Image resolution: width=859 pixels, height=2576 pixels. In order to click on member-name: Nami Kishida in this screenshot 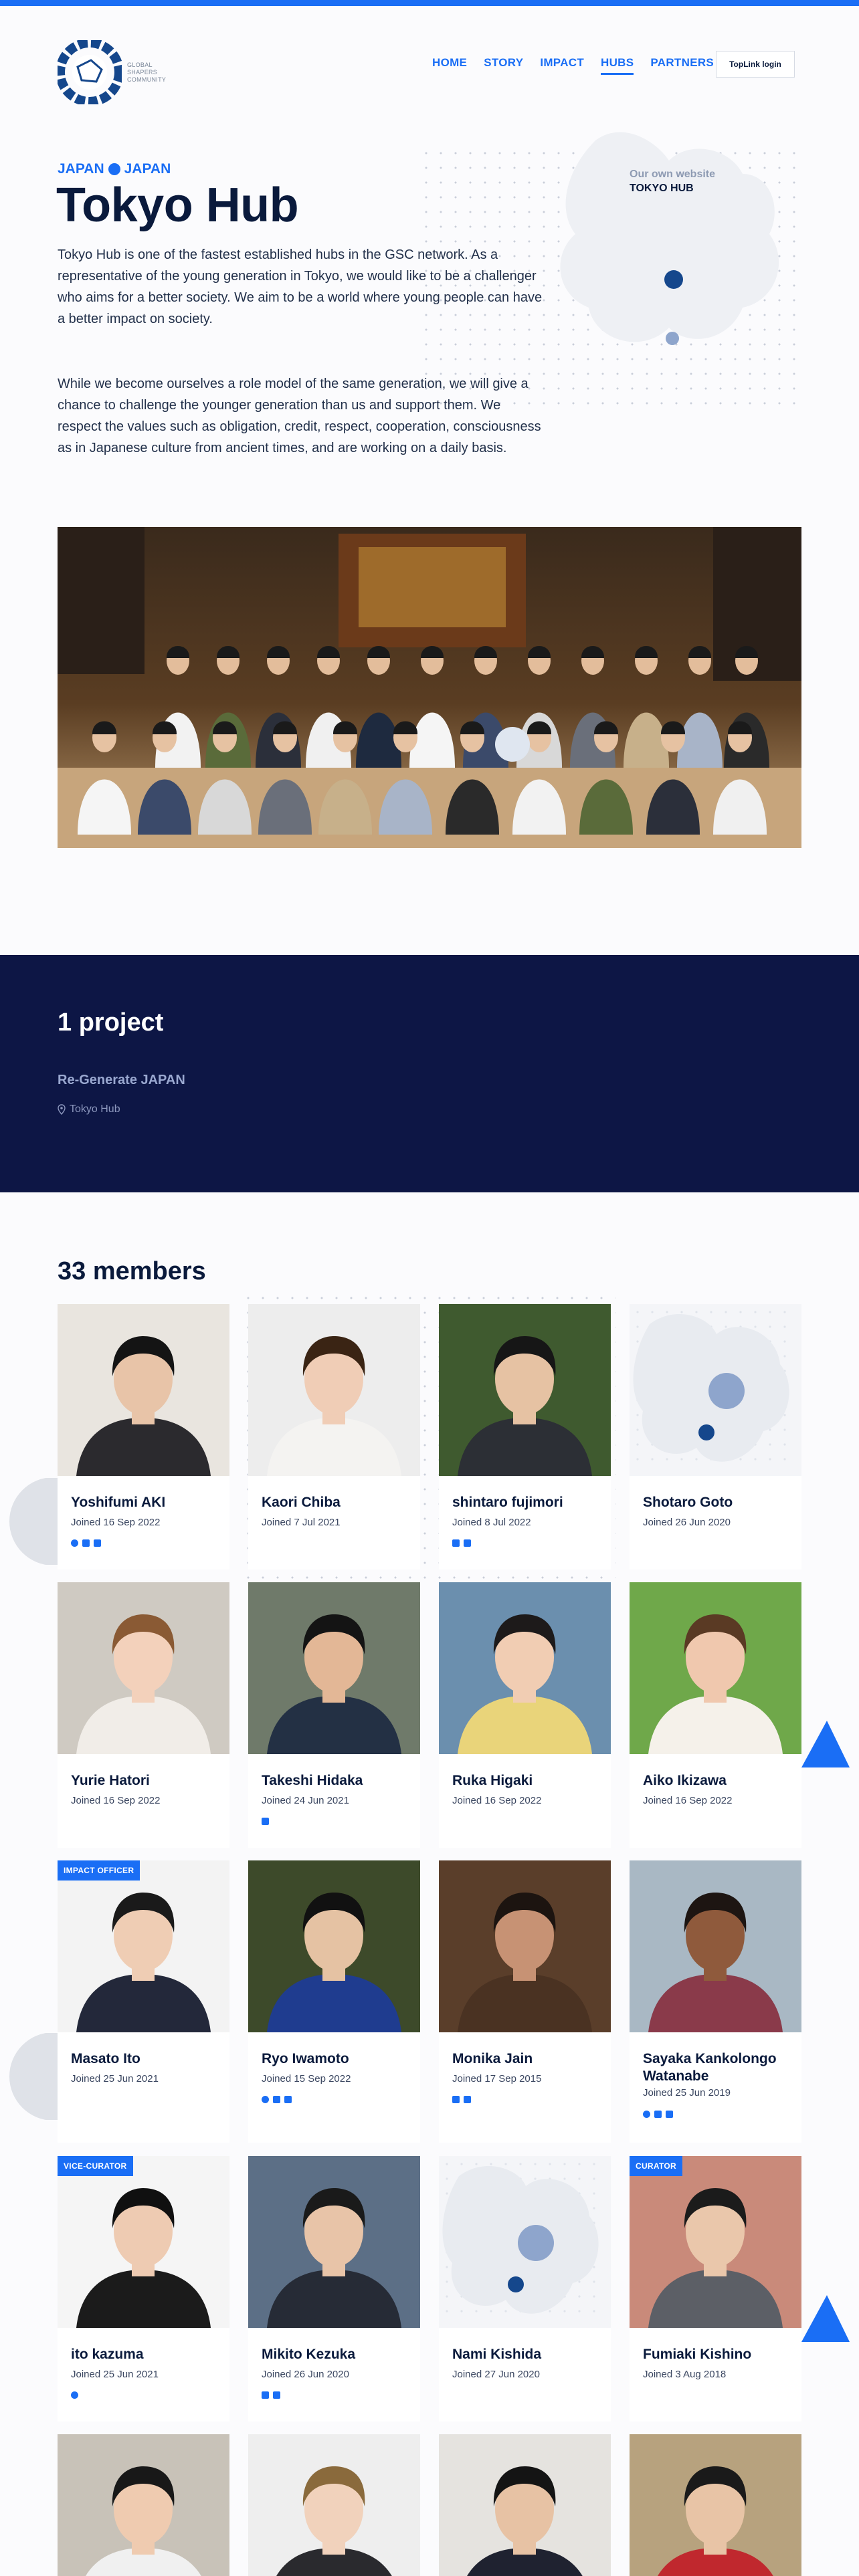, I will do `click(497, 2355)`.